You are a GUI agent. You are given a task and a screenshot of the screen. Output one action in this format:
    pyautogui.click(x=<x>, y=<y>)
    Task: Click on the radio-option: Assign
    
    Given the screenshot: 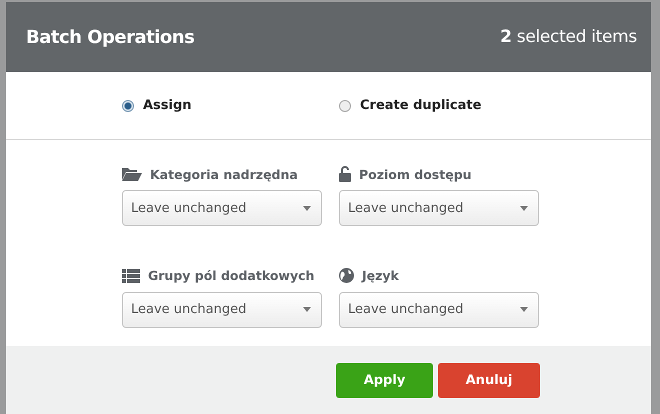 What is the action you would take?
    pyautogui.click(x=230, y=105)
    